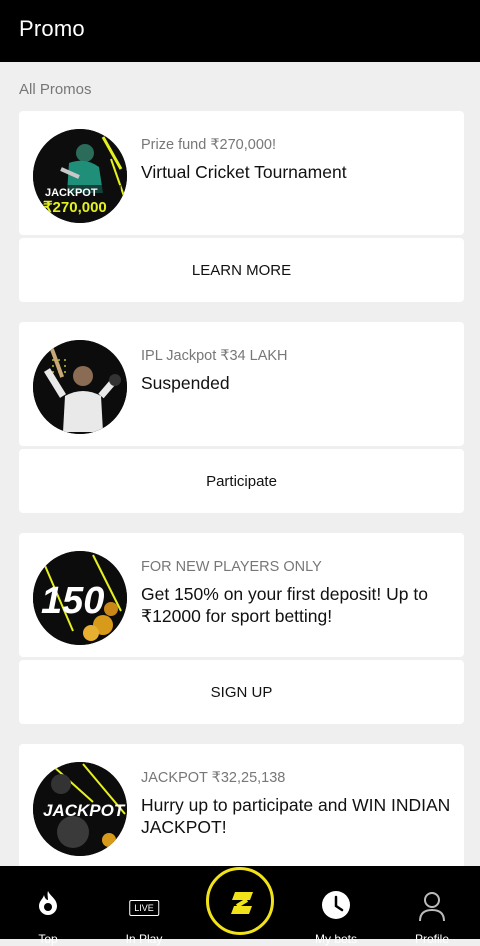 The image size is (480, 946). I want to click on button-label: SIGN UP, so click(241, 692).